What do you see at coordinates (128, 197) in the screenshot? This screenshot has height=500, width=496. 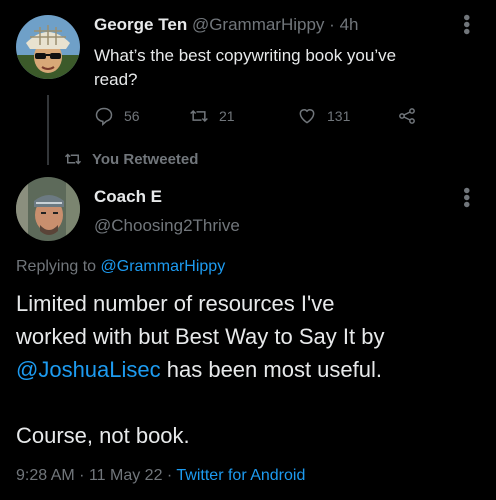 I see `reply-display-name: Coach E` at bounding box center [128, 197].